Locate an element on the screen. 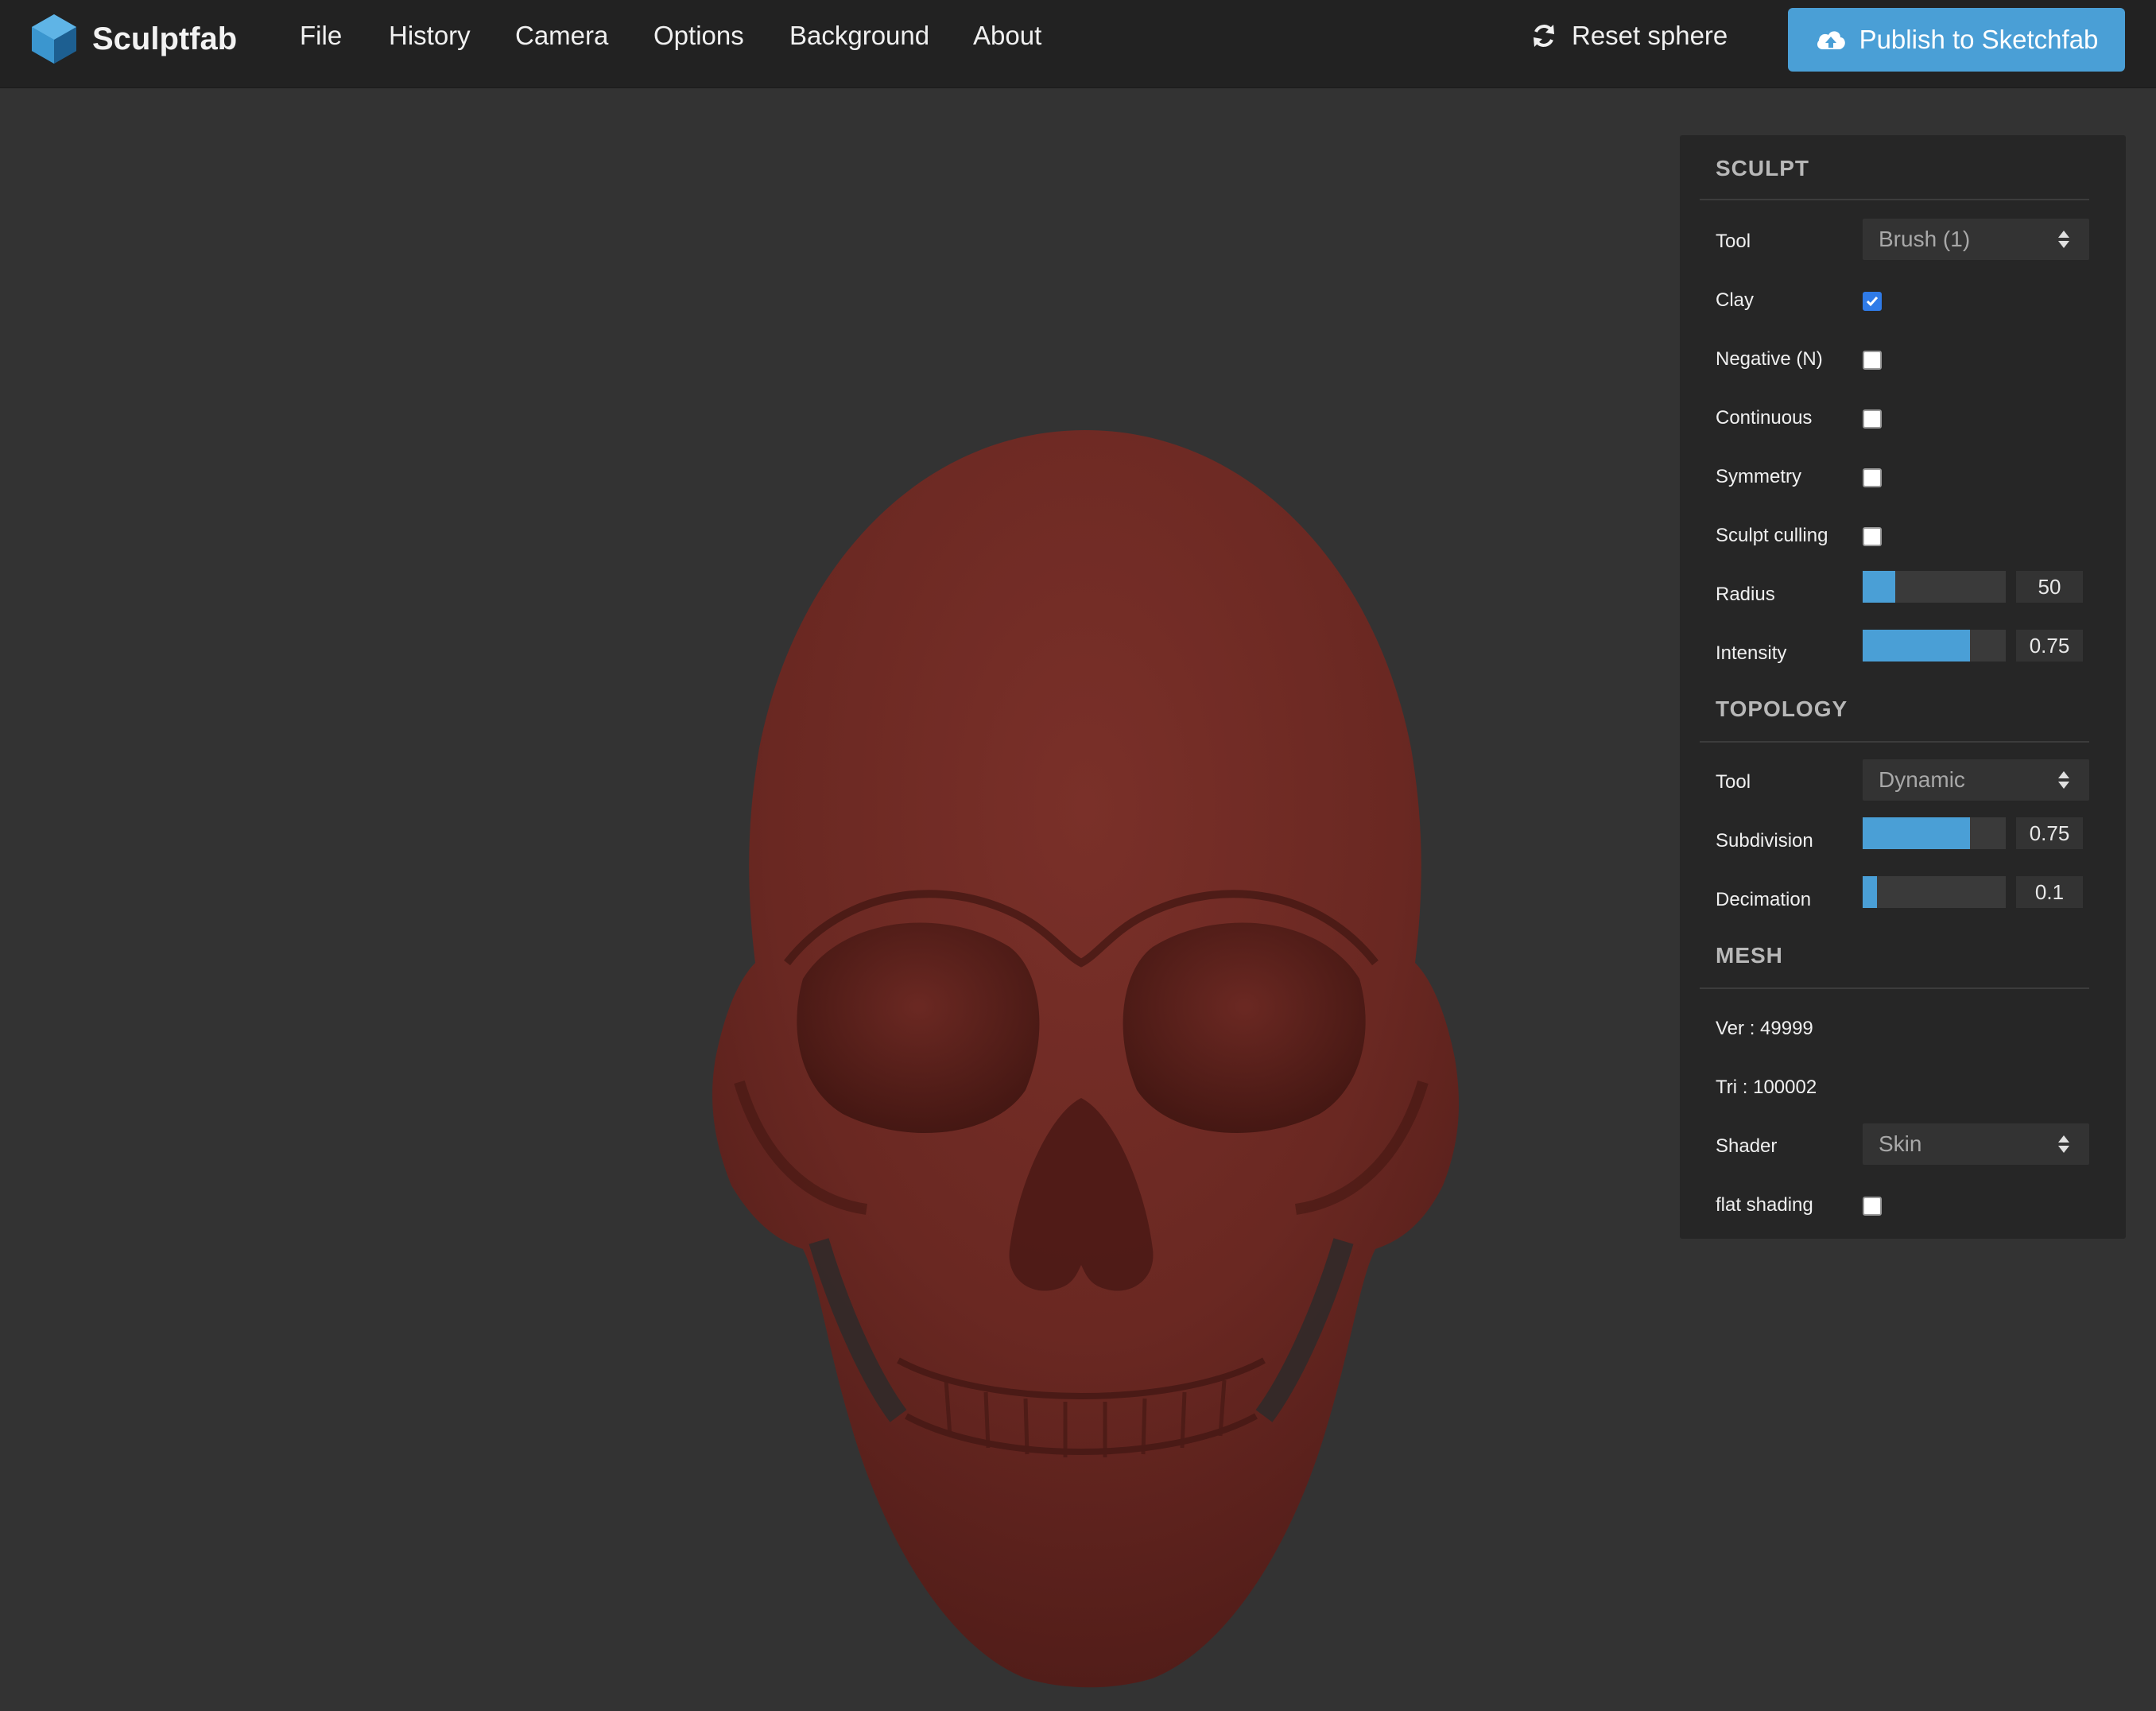 Image resolution: width=2156 pixels, height=1711 pixels. cloud-upload-icon is located at coordinates (1831, 40).